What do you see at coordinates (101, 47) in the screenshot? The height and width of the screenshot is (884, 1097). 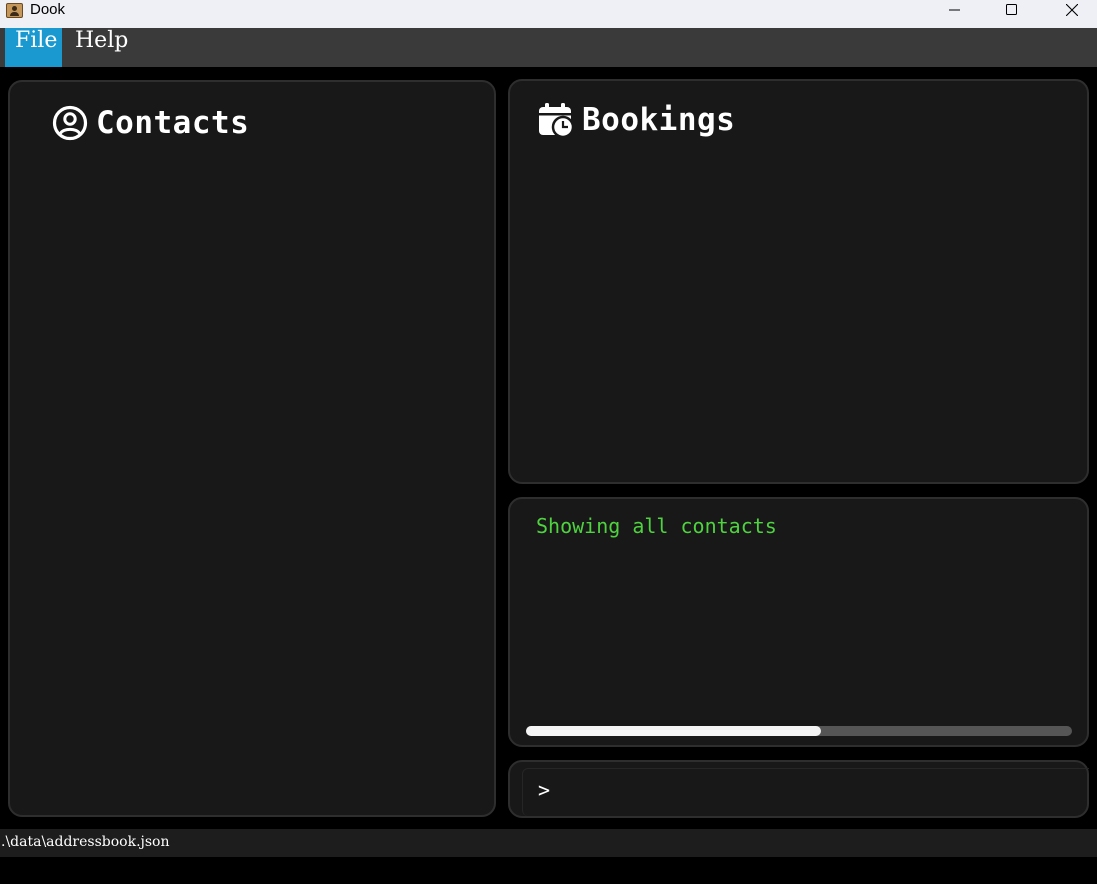 I see `menu-help: Help` at bounding box center [101, 47].